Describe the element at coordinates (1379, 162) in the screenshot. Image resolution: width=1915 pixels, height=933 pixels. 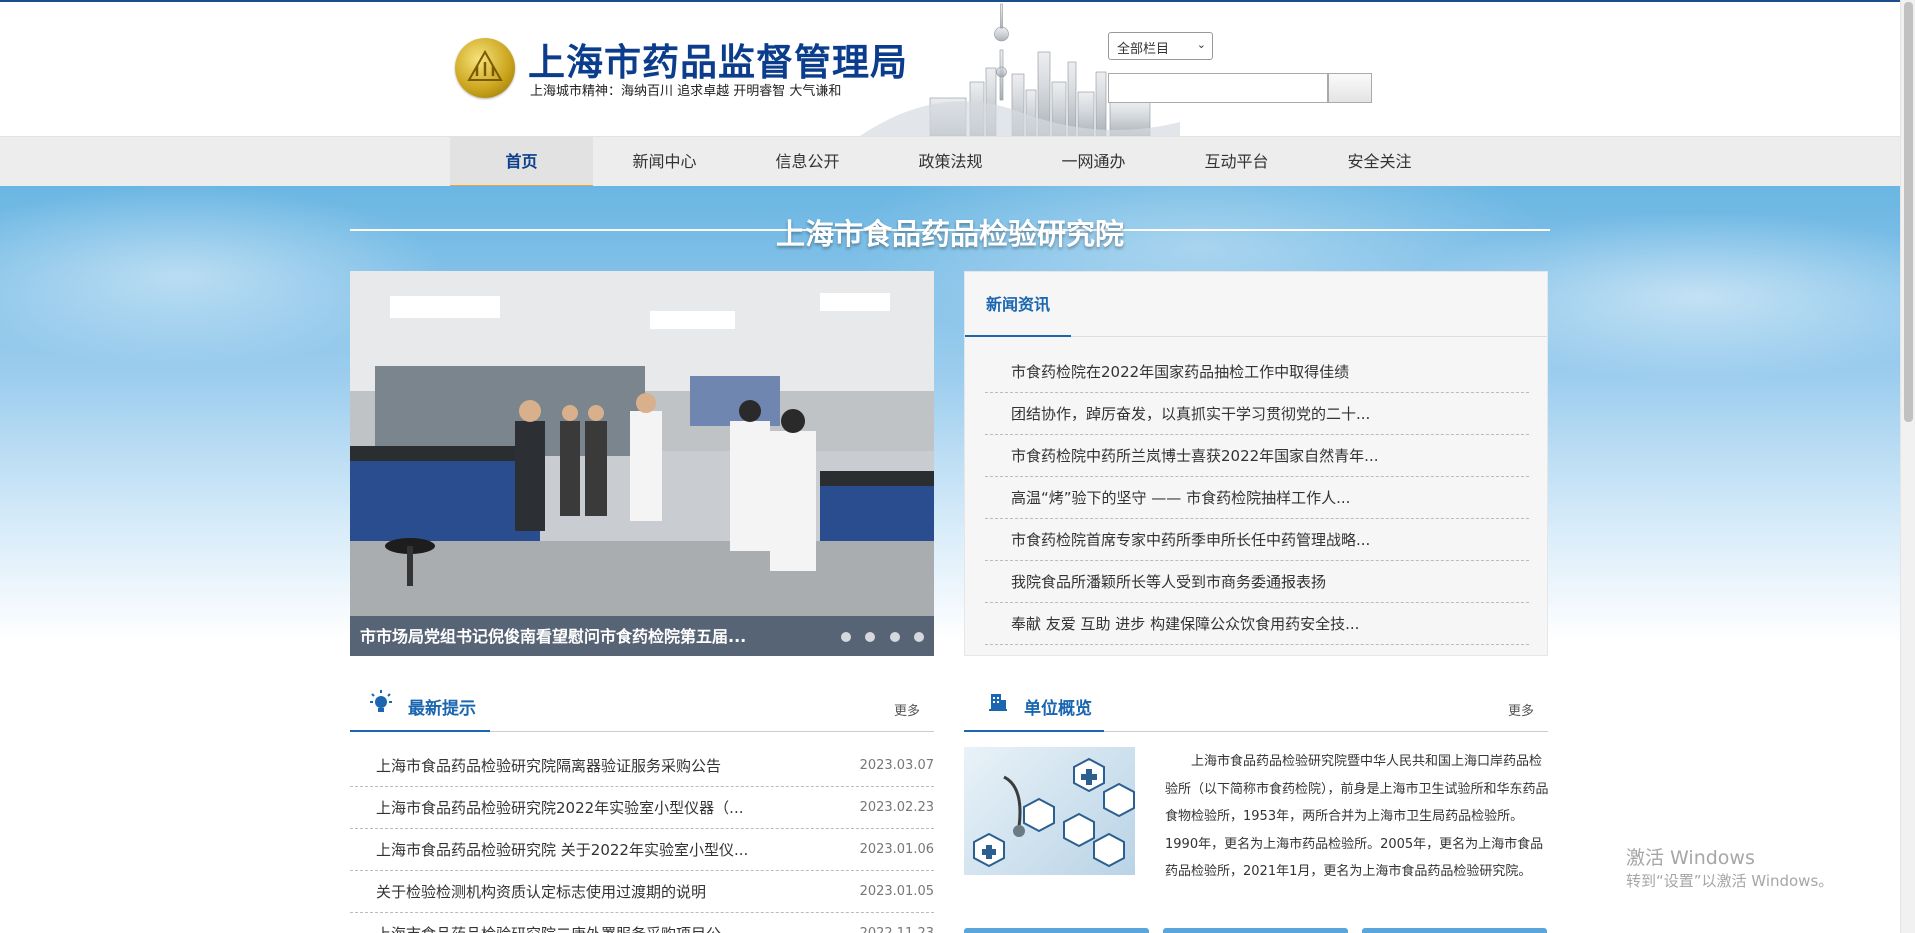
I see `nav-item-safety: 安全关注` at that location.